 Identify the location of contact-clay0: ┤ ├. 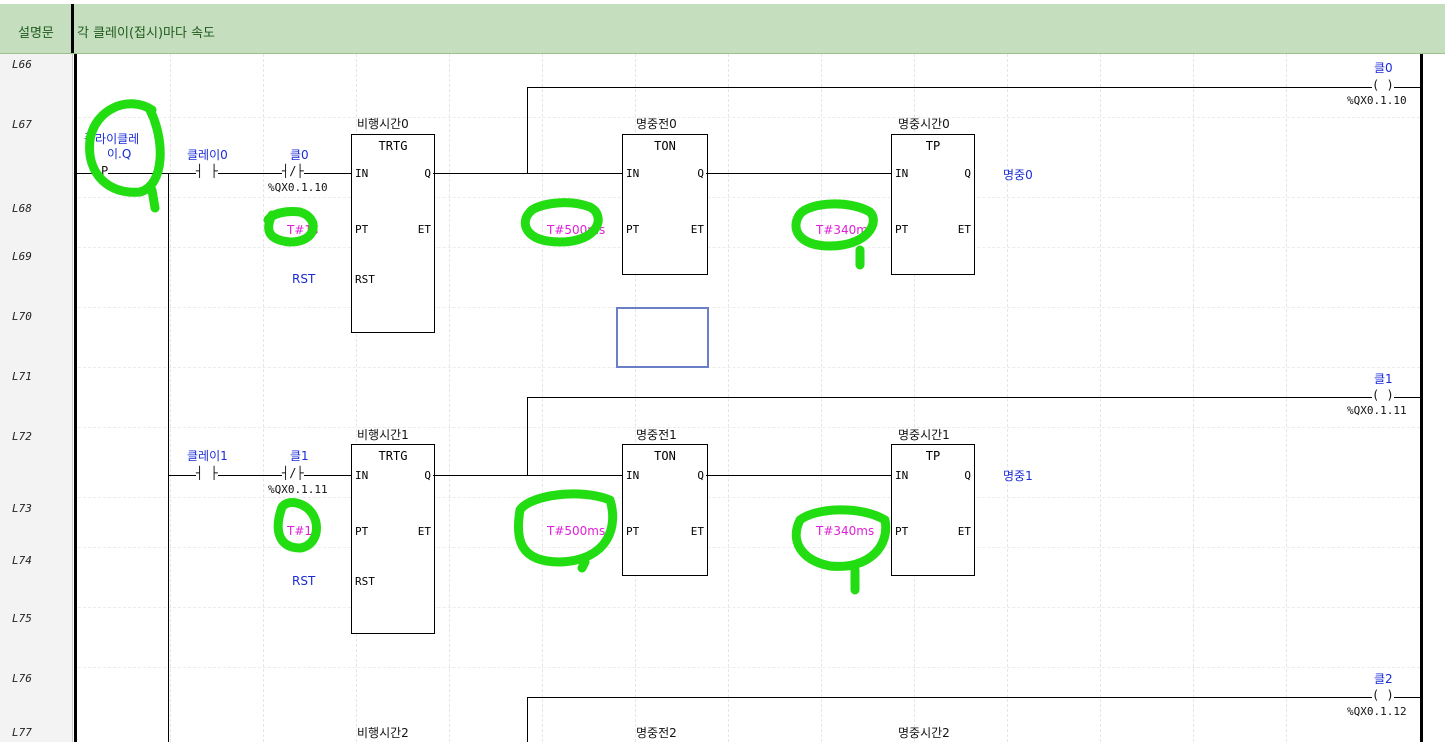
(207, 171).